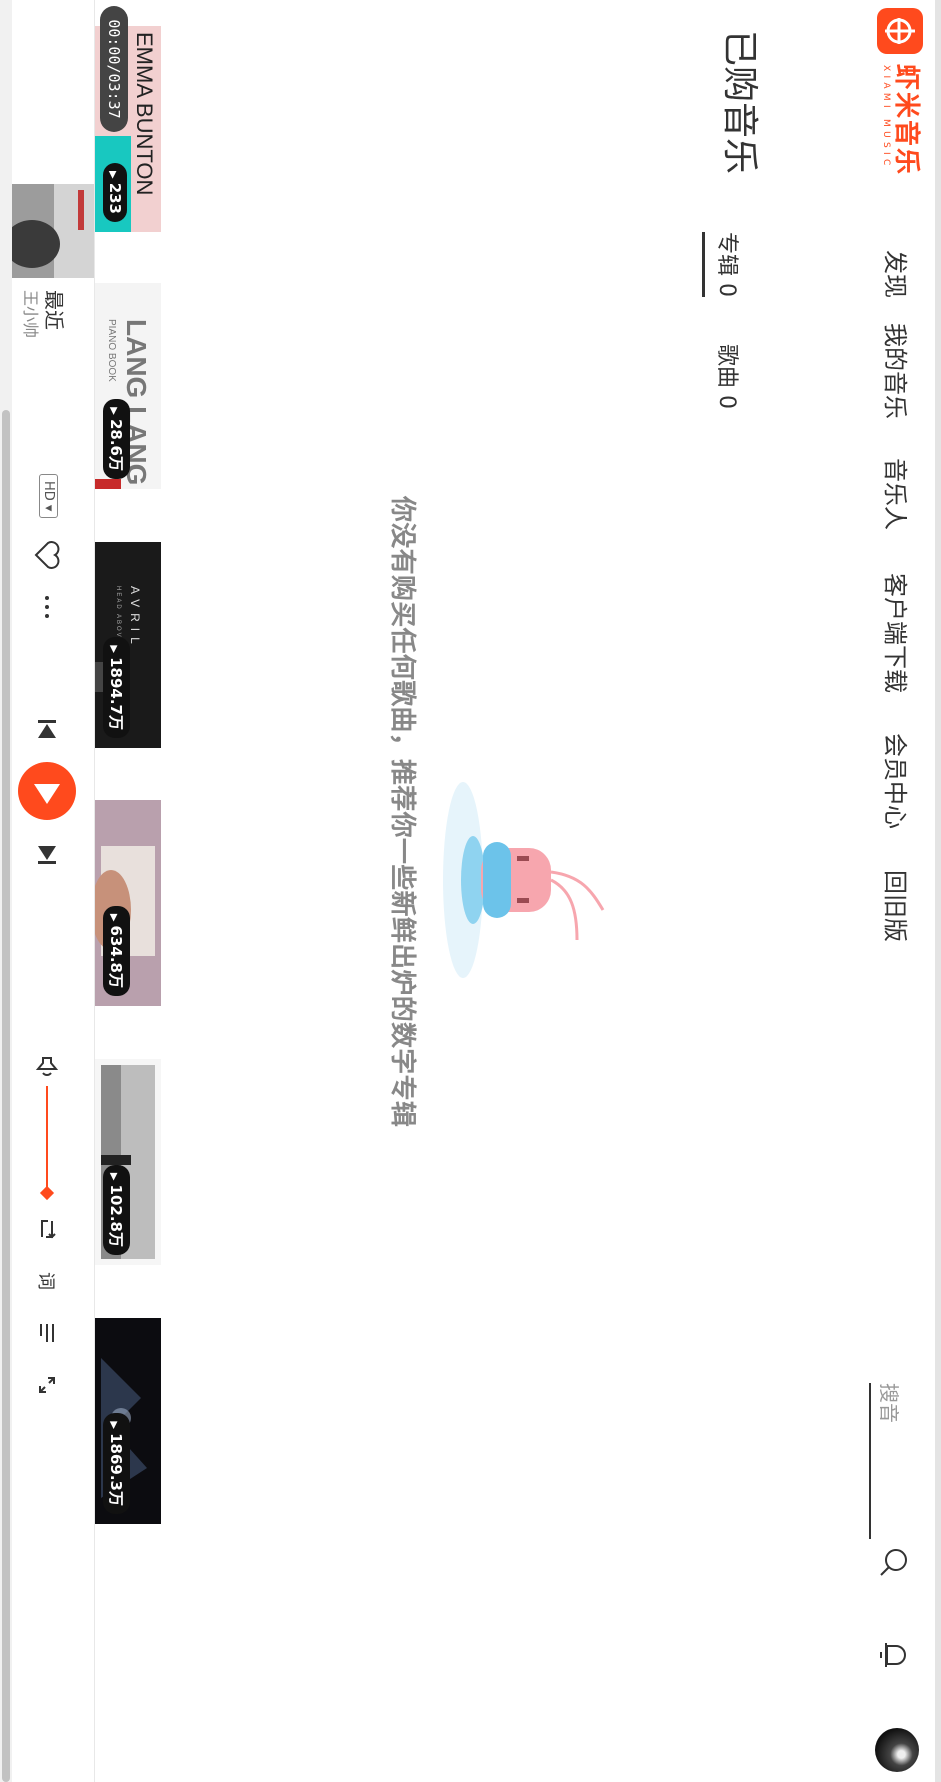 This screenshot has width=941, height=1782. What do you see at coordinates (144, 113) in the screenshot?
I see `svg-text: EMMA BUNTON` at bounding box center [144, 113].